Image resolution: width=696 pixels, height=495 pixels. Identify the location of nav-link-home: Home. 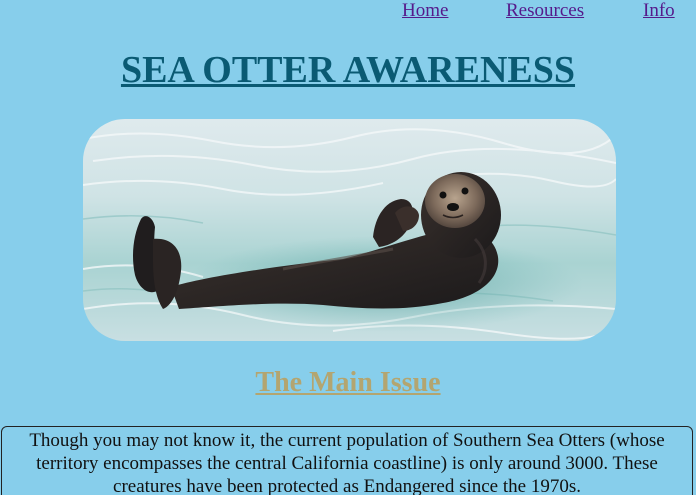
(425, 11).